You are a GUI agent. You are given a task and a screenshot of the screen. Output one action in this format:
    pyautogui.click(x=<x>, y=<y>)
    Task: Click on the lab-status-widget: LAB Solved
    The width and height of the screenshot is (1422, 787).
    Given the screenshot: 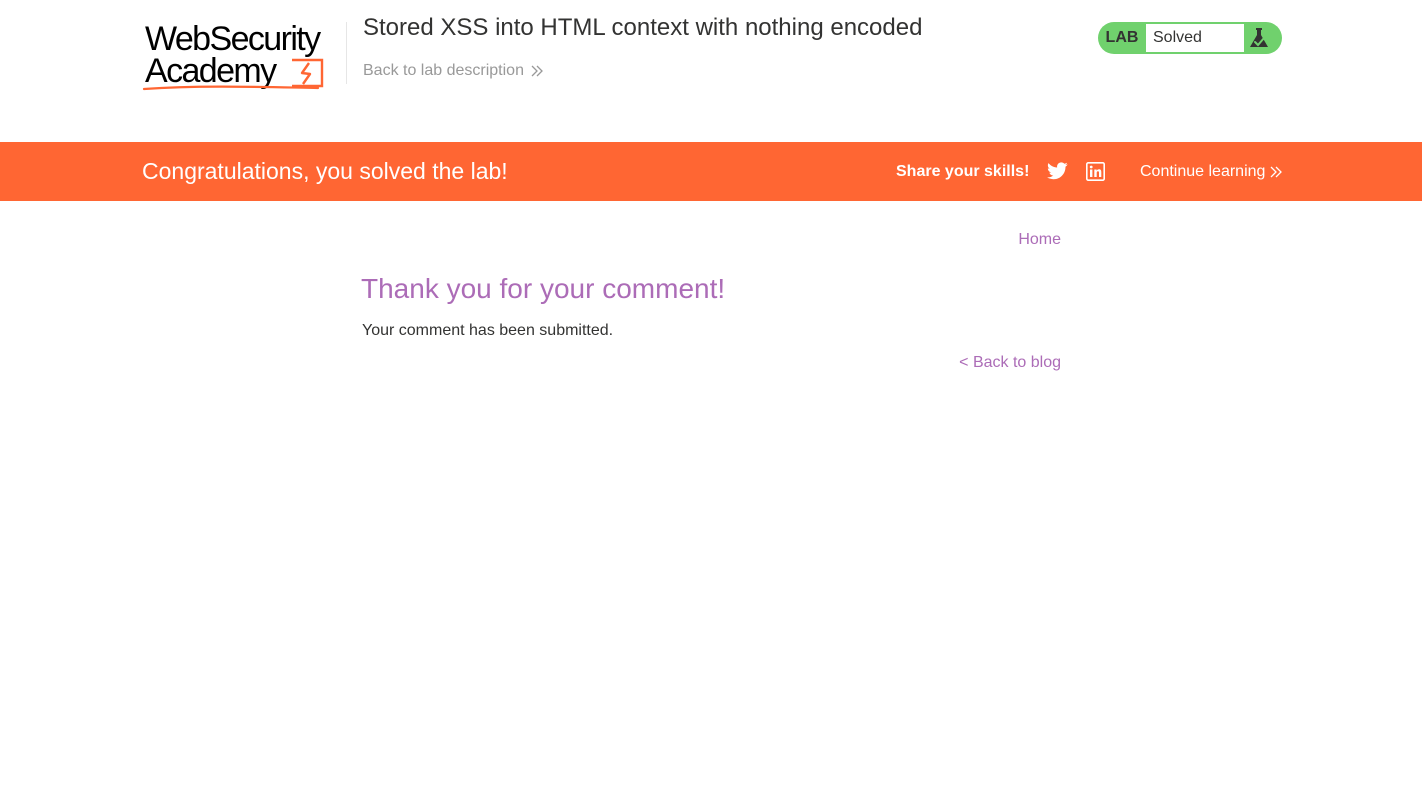 What is the action you would take?
    pyautogui.click(x=1190, y=38)
    